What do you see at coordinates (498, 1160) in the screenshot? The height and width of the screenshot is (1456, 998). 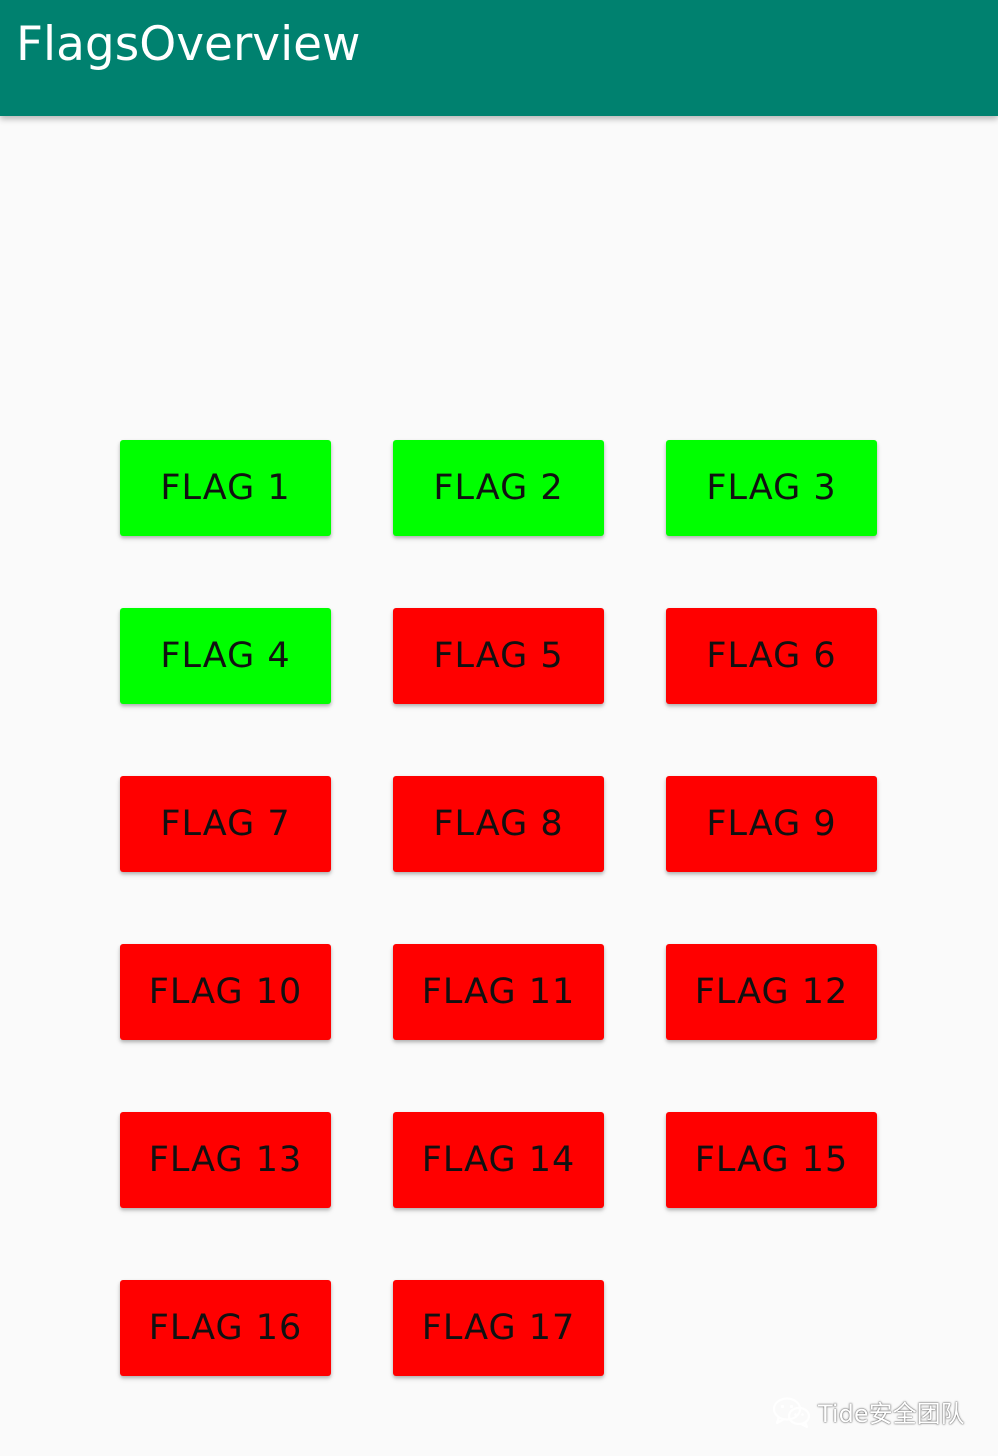 I see `flag-14-button: FLAG 14` at bounding box center [498, 1160].